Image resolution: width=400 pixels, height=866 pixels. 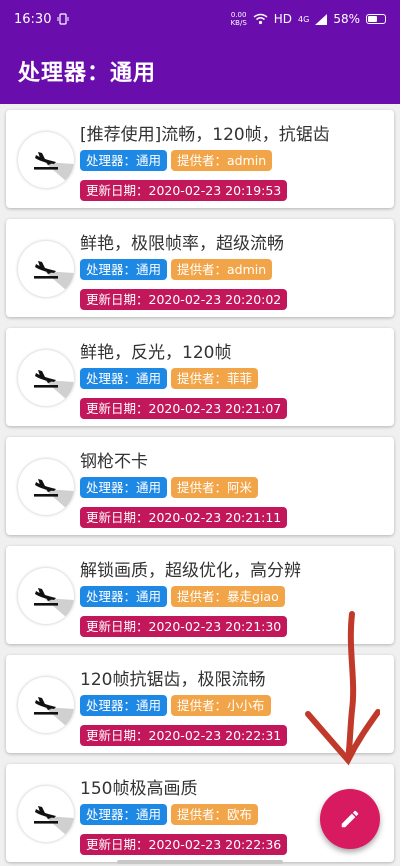 What do you see at coordinates (321, 19) in the screenshot?
I see `signal-icon` at bounding box center [321, 19].